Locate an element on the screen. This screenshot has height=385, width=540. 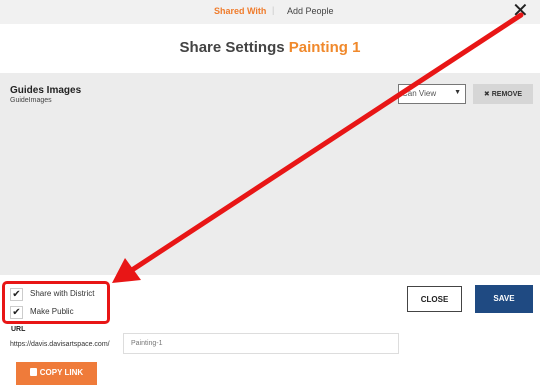
save-button: SAVE is located at coordinates (504, 299).